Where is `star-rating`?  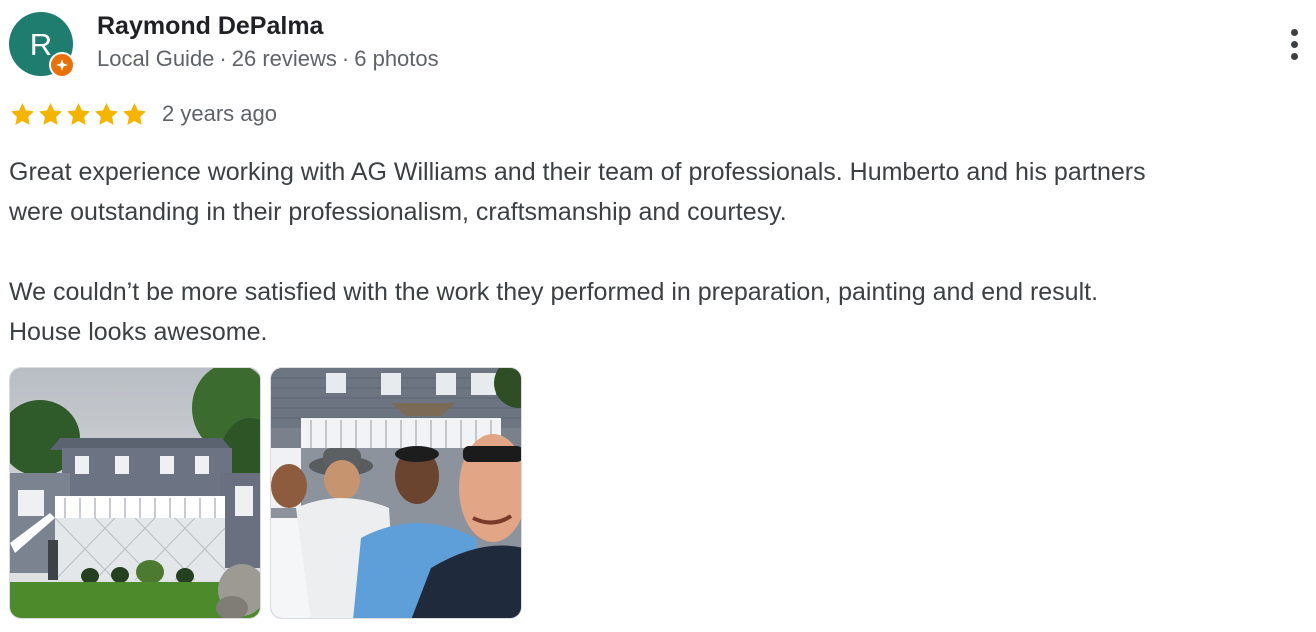 star-rating is located at coordinates (78, 114).